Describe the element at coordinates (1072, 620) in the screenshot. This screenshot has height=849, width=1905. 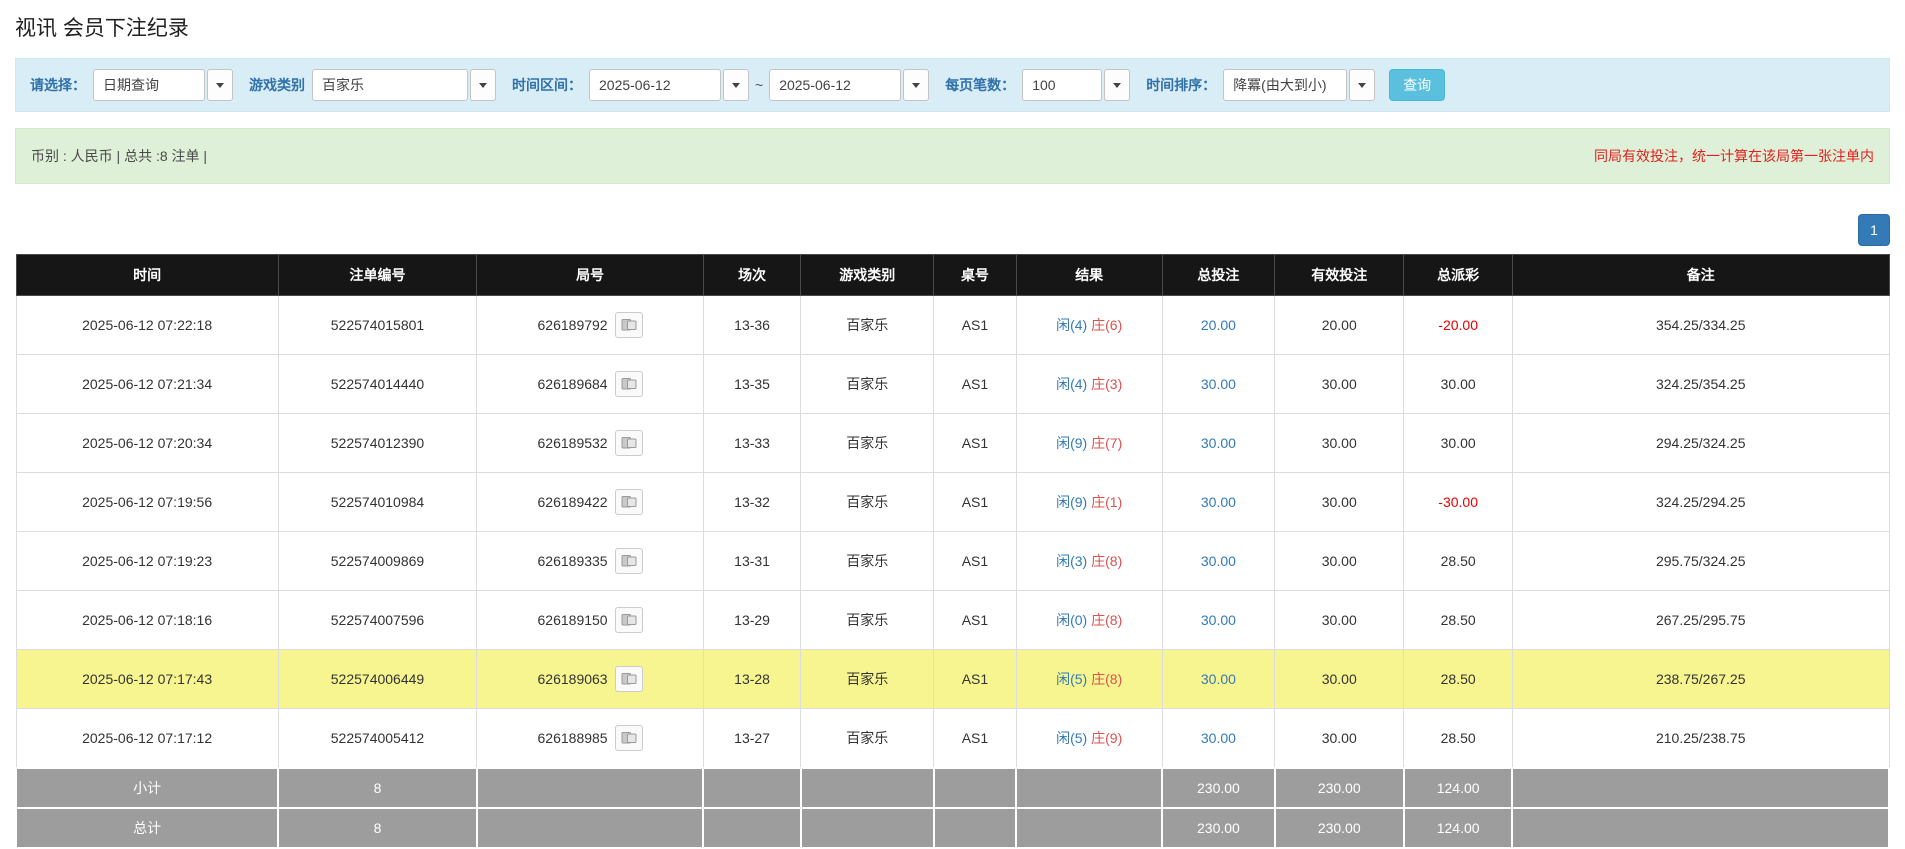
I see `result-player: 闲(0)` at that location.